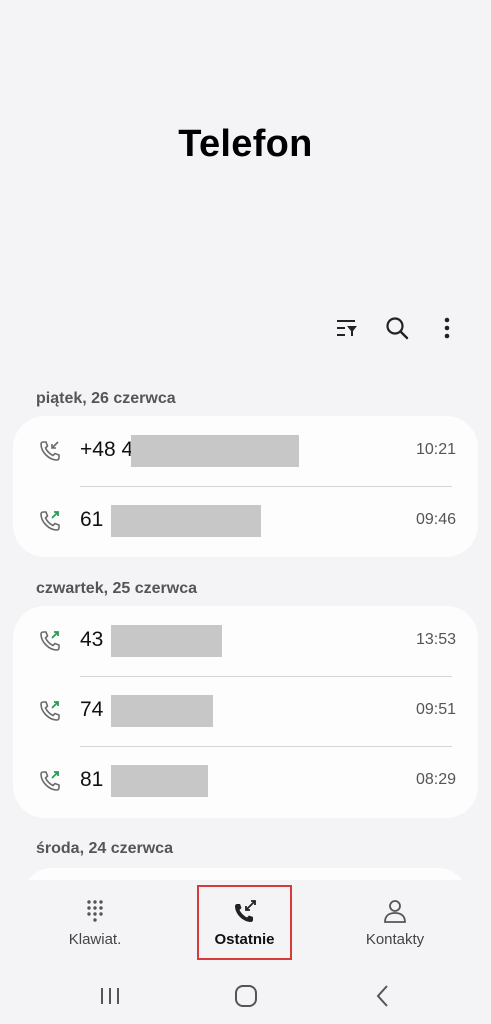 The image size is (491, 1024). Describe the element at coordinates (245, 144) in the screenshot. I see `page-title: Telefon` at that location.